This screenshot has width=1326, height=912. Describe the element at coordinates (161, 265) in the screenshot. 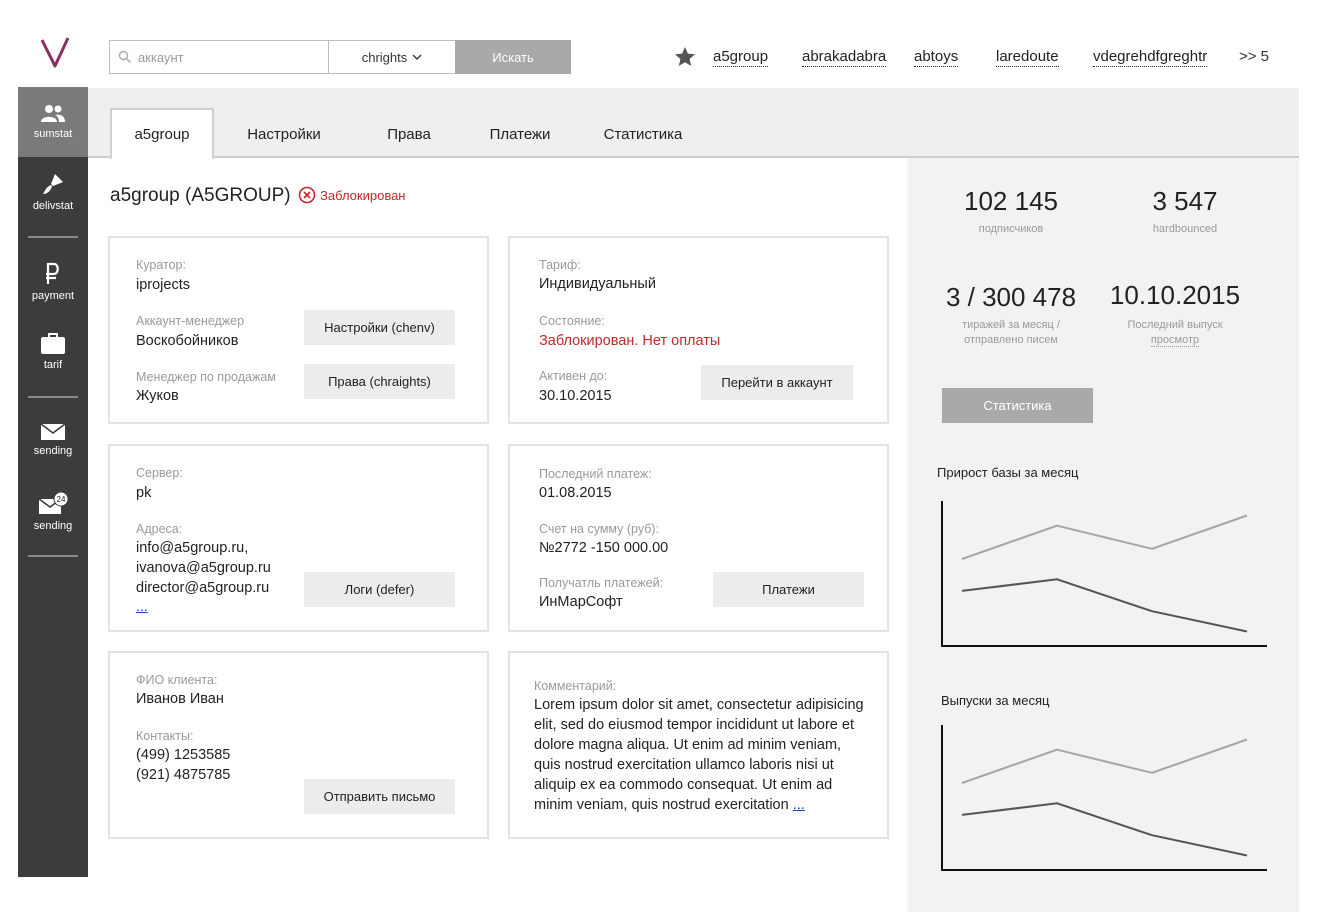

I see `curator-label: Куратор:` at that location.